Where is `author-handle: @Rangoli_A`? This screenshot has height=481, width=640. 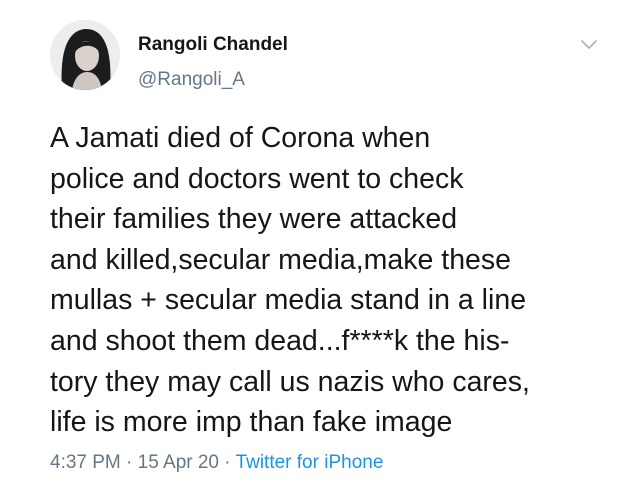 author-handle: @Rangoli_A is located at coordinates (191, 80).